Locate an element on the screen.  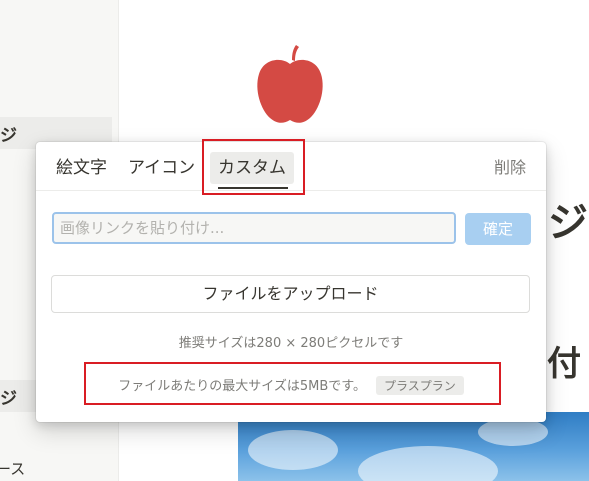
sky-image is located at coordinates (413, 446).